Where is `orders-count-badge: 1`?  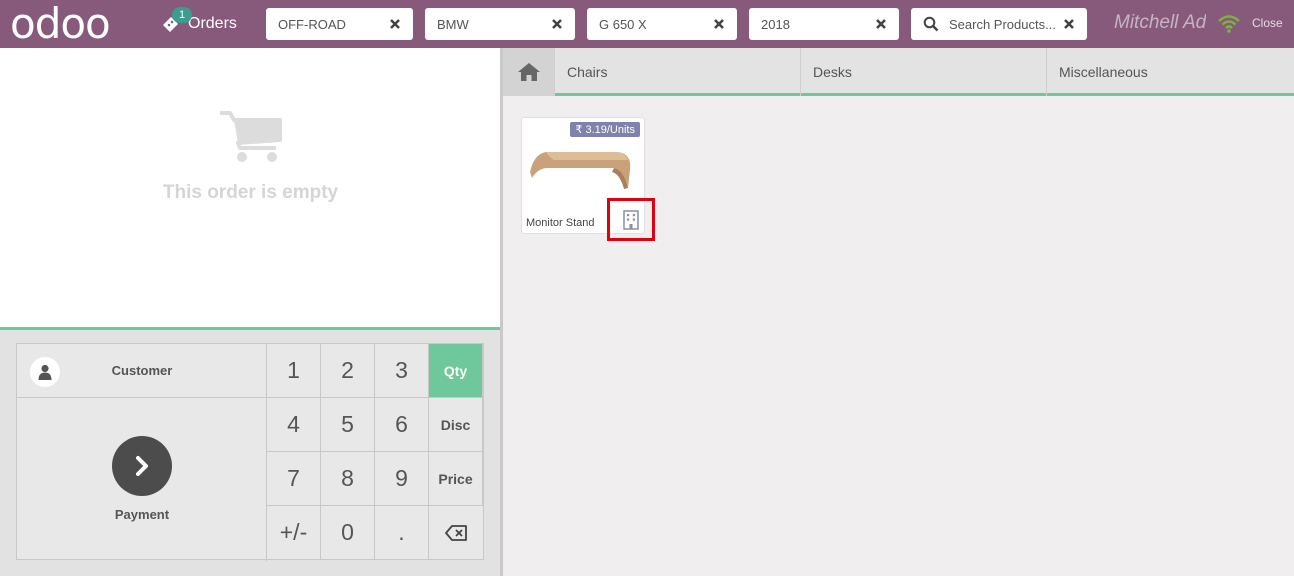 orders-count-badge: 1 is located at coordinates (182, 15).